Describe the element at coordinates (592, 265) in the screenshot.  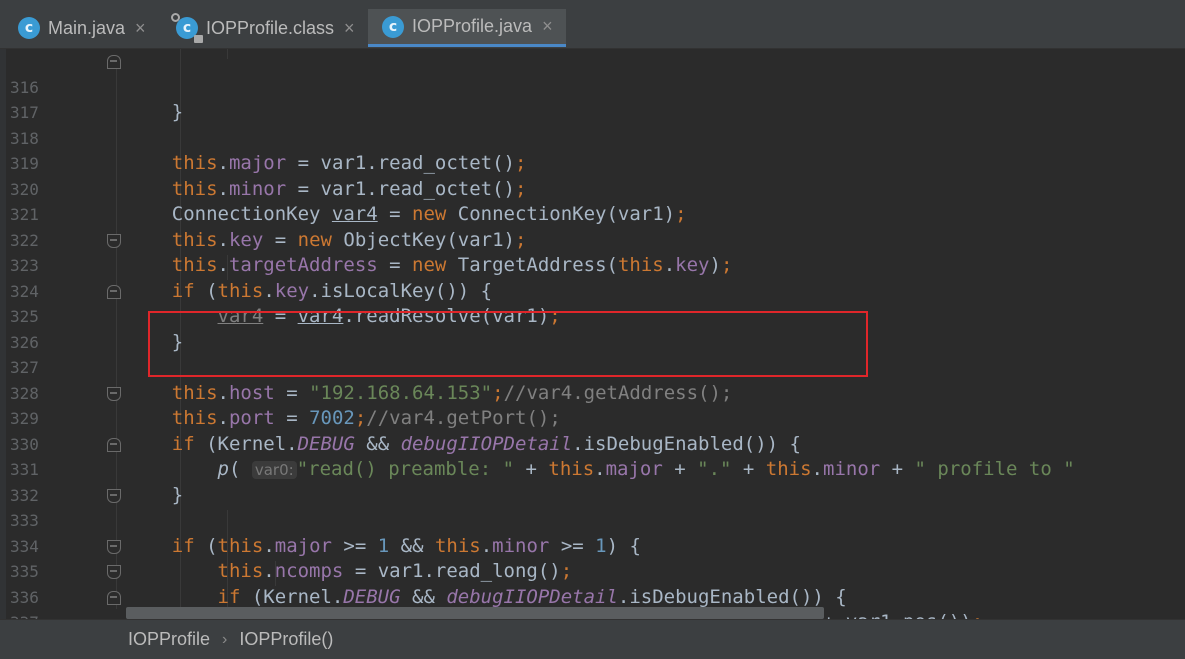
I see `code-line: 323 if (this.key.isLocalKey()) {` at that location.